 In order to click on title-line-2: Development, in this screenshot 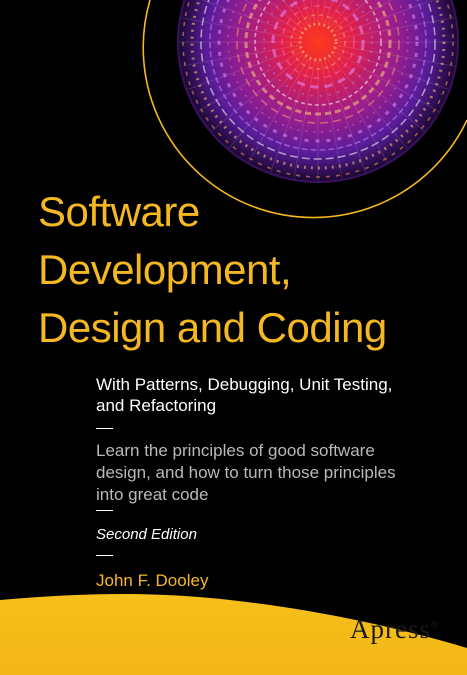, I will do `click(165, 269)`.